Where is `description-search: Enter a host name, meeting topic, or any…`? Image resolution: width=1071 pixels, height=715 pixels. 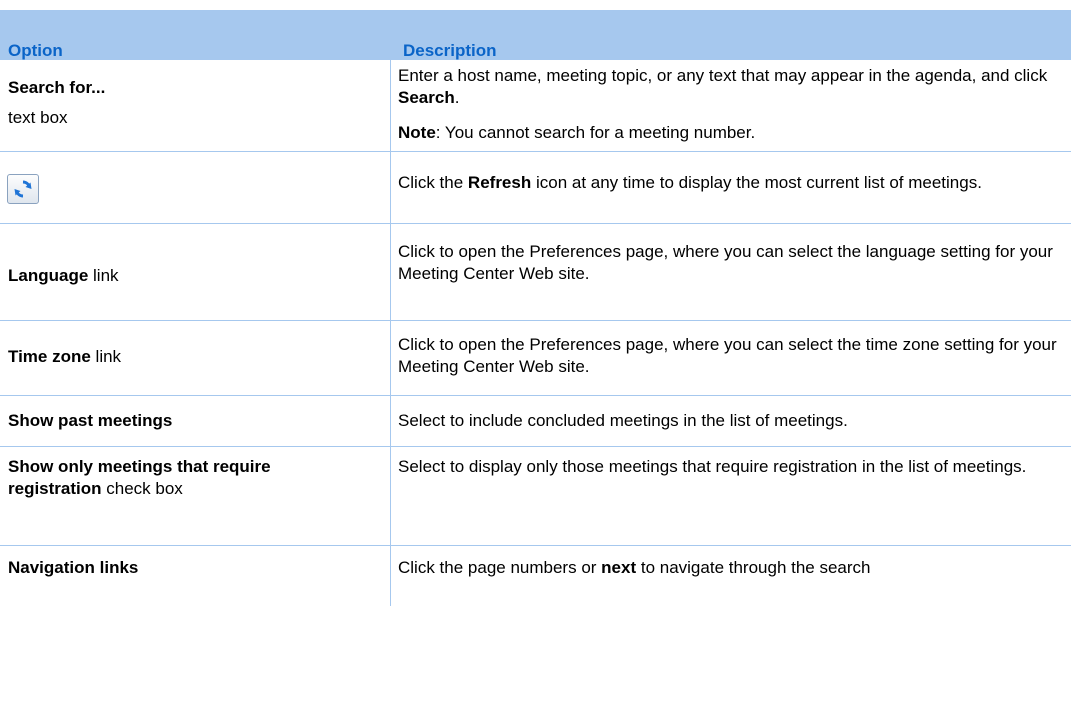
description-search: Enter a host name, meeting topic, or any… is located at coordinates (723, 86).